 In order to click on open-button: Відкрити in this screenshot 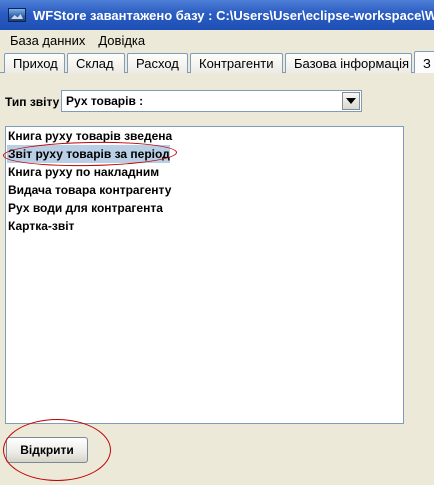, I will do `click(47, 450)`.